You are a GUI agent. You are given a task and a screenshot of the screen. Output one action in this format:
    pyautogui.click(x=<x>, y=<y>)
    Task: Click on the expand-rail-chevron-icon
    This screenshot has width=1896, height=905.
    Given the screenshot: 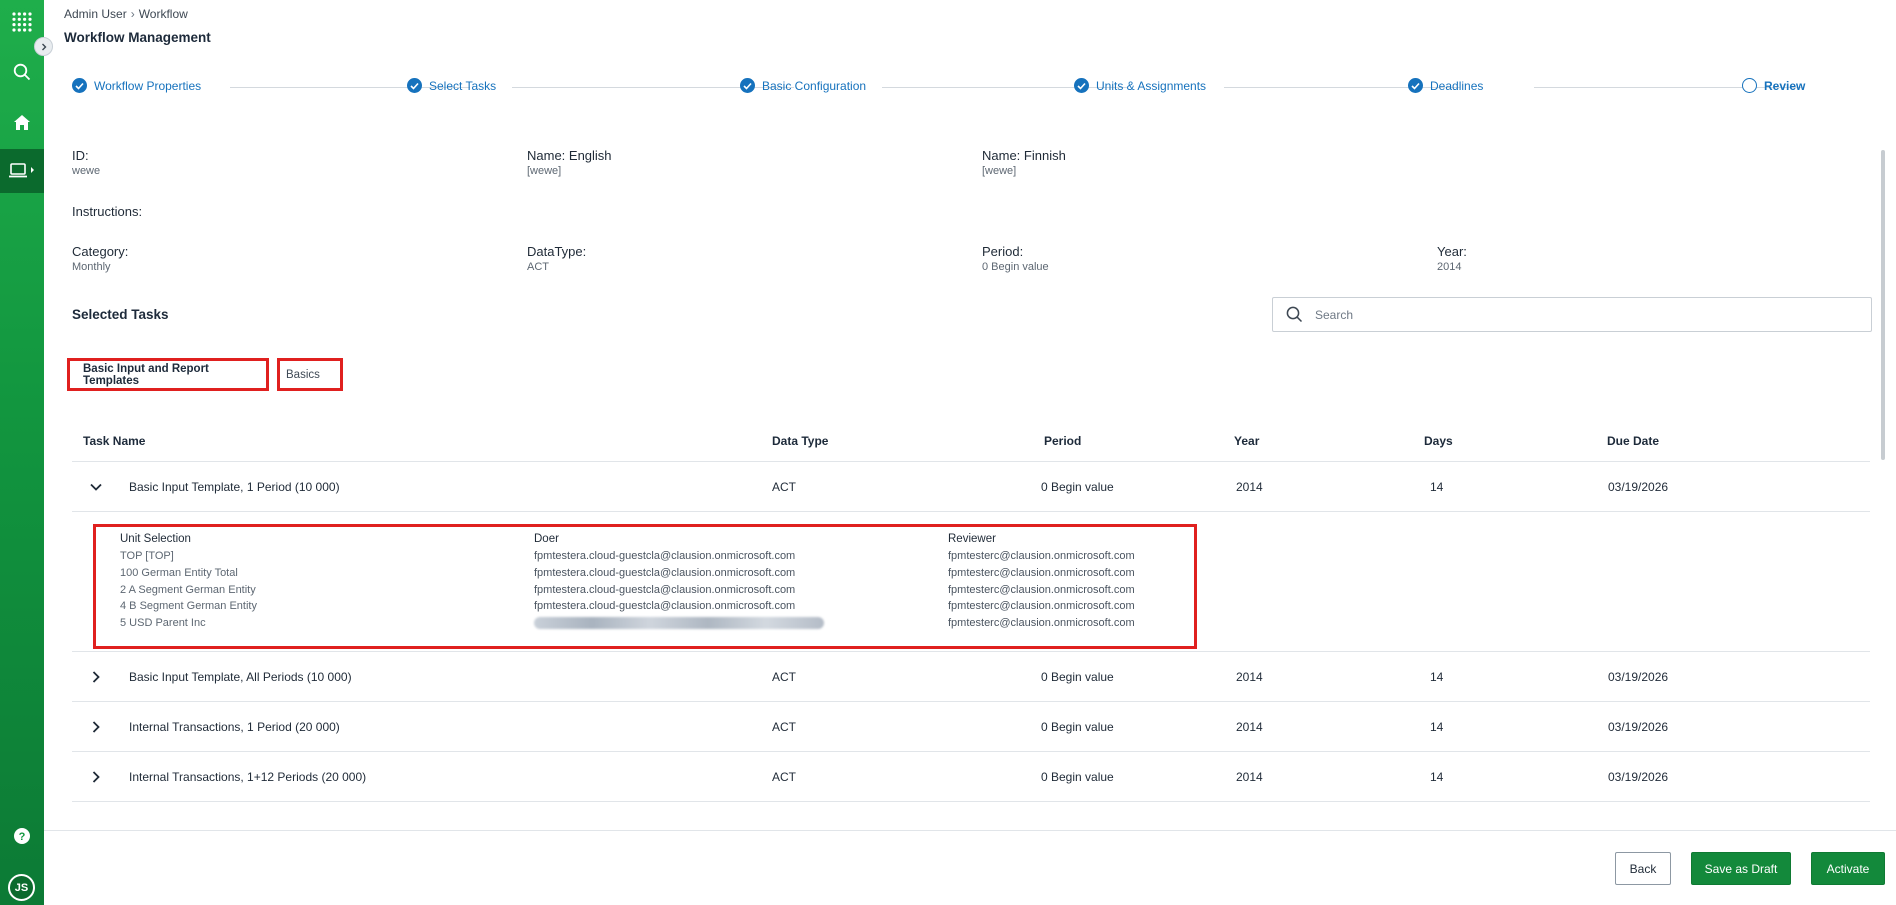 What is the action you would take?
    pyautogui.click(x=43, y=46)
    